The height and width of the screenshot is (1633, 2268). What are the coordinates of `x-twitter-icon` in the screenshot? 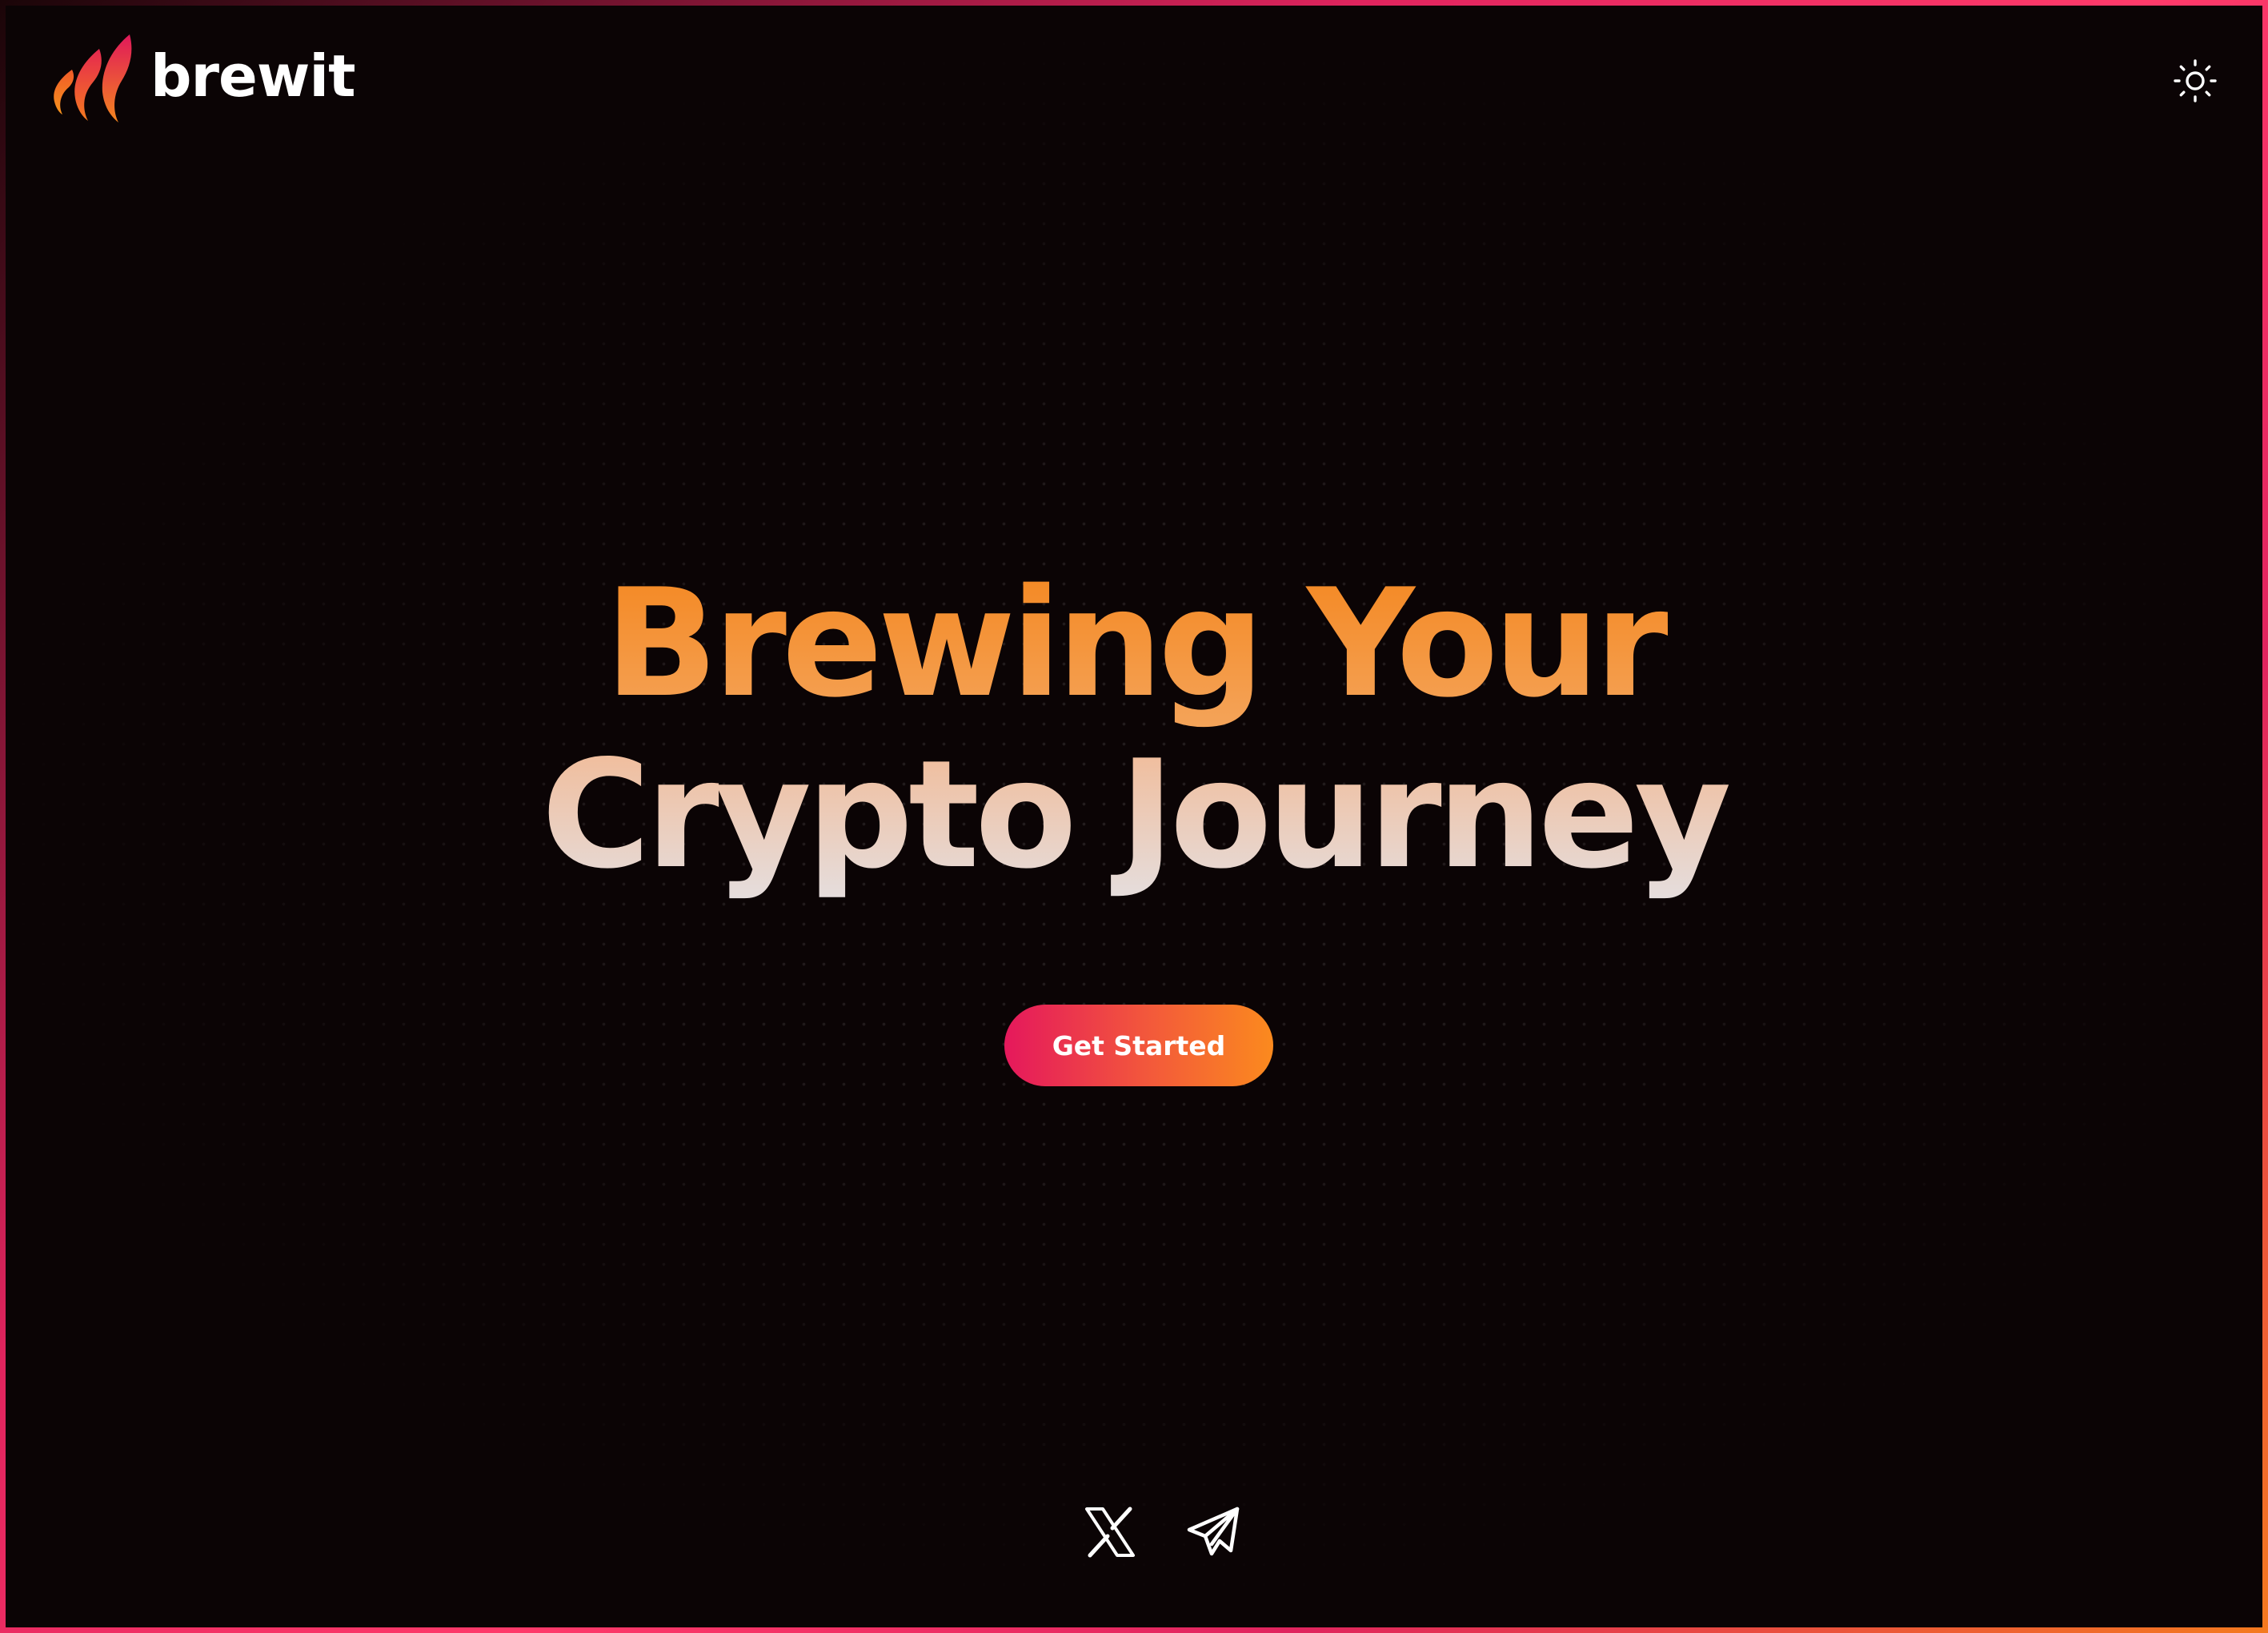 It's located at (1110, 1532).